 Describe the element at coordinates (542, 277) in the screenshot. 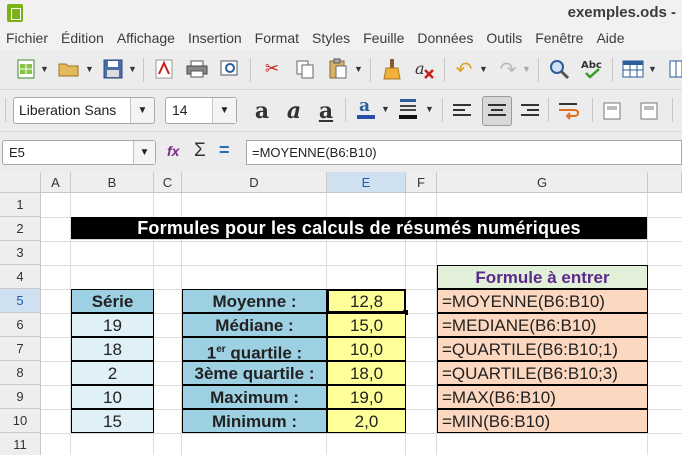

I see `formula-header-cell: Formule à entrer` at that location.